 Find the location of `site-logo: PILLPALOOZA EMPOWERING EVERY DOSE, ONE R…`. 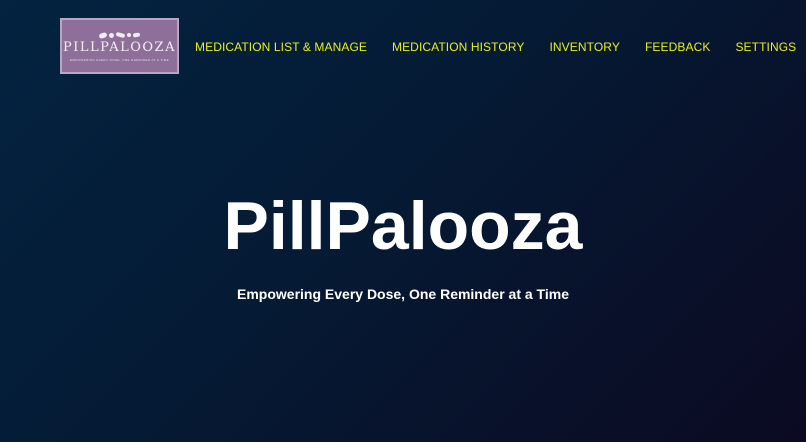

site-logo: PILLPALOOZA EMPOWERING EVERY DOSE, ONE R… is located at coordinates (119, 46).